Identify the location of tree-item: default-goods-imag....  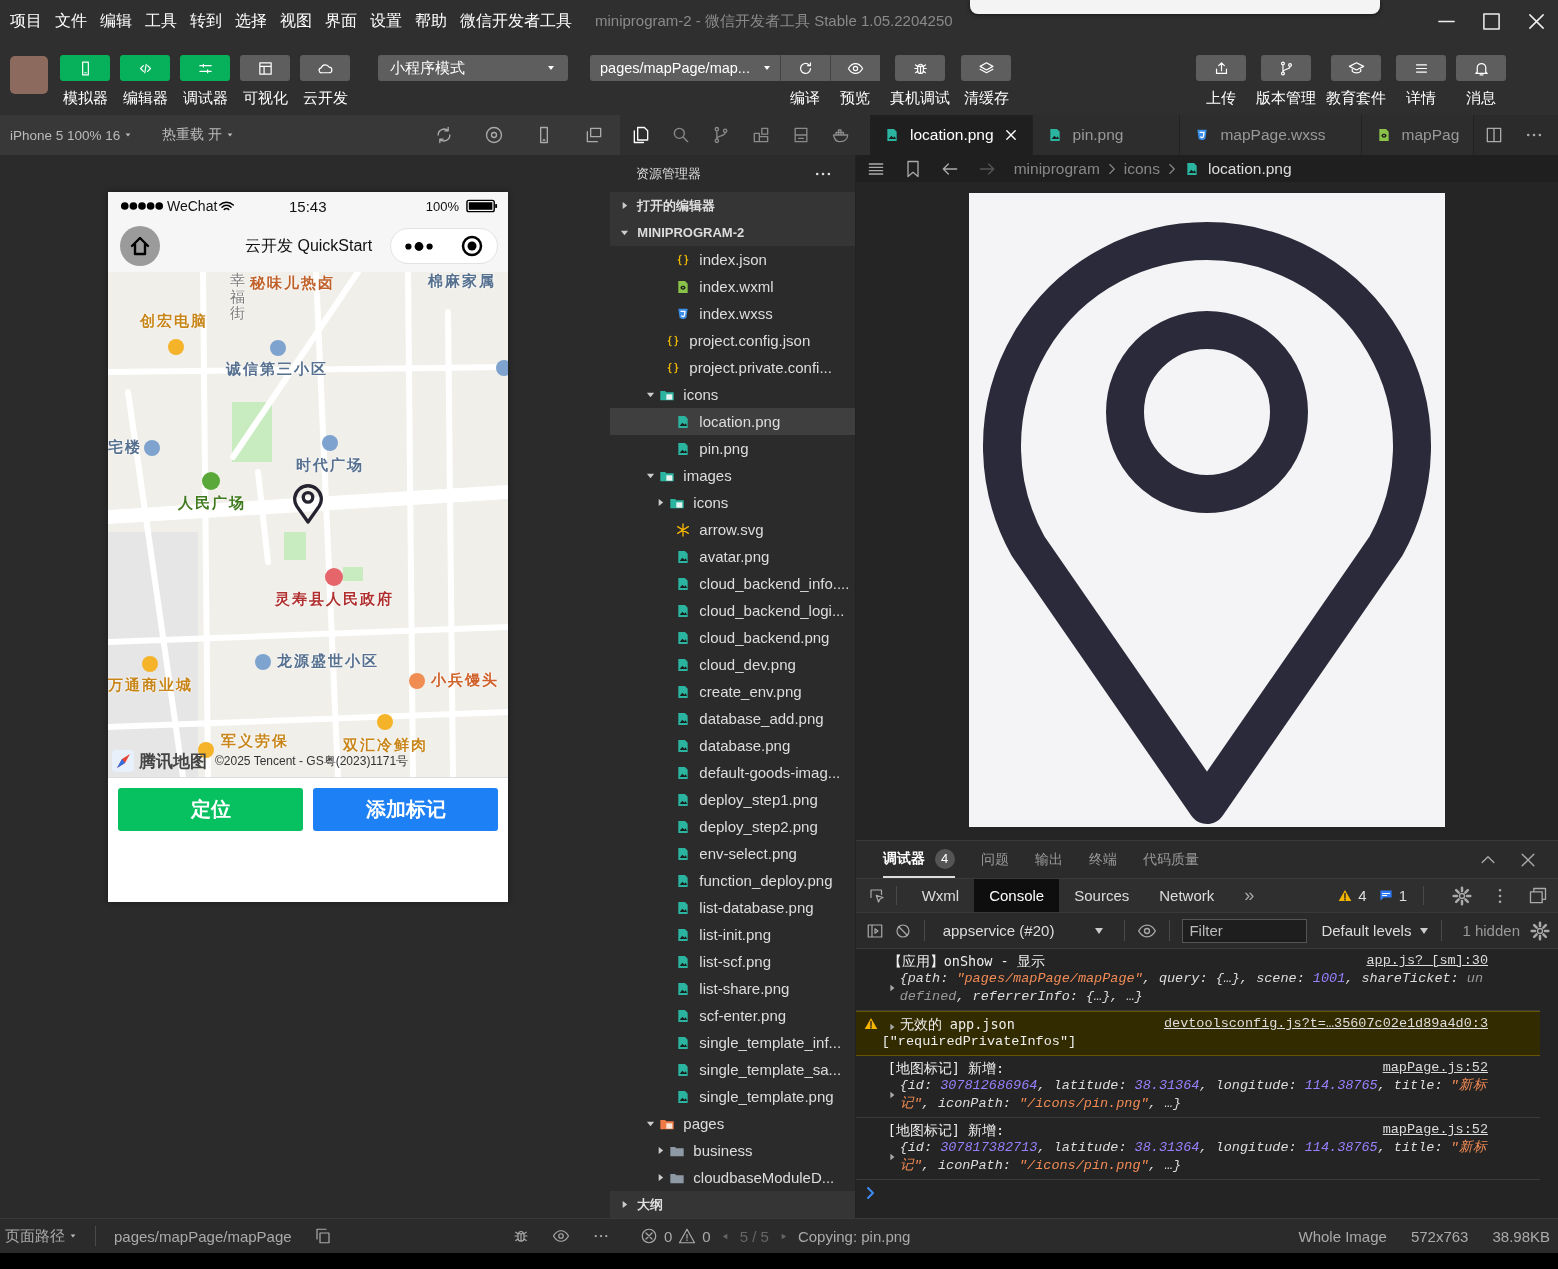
(732, 772).